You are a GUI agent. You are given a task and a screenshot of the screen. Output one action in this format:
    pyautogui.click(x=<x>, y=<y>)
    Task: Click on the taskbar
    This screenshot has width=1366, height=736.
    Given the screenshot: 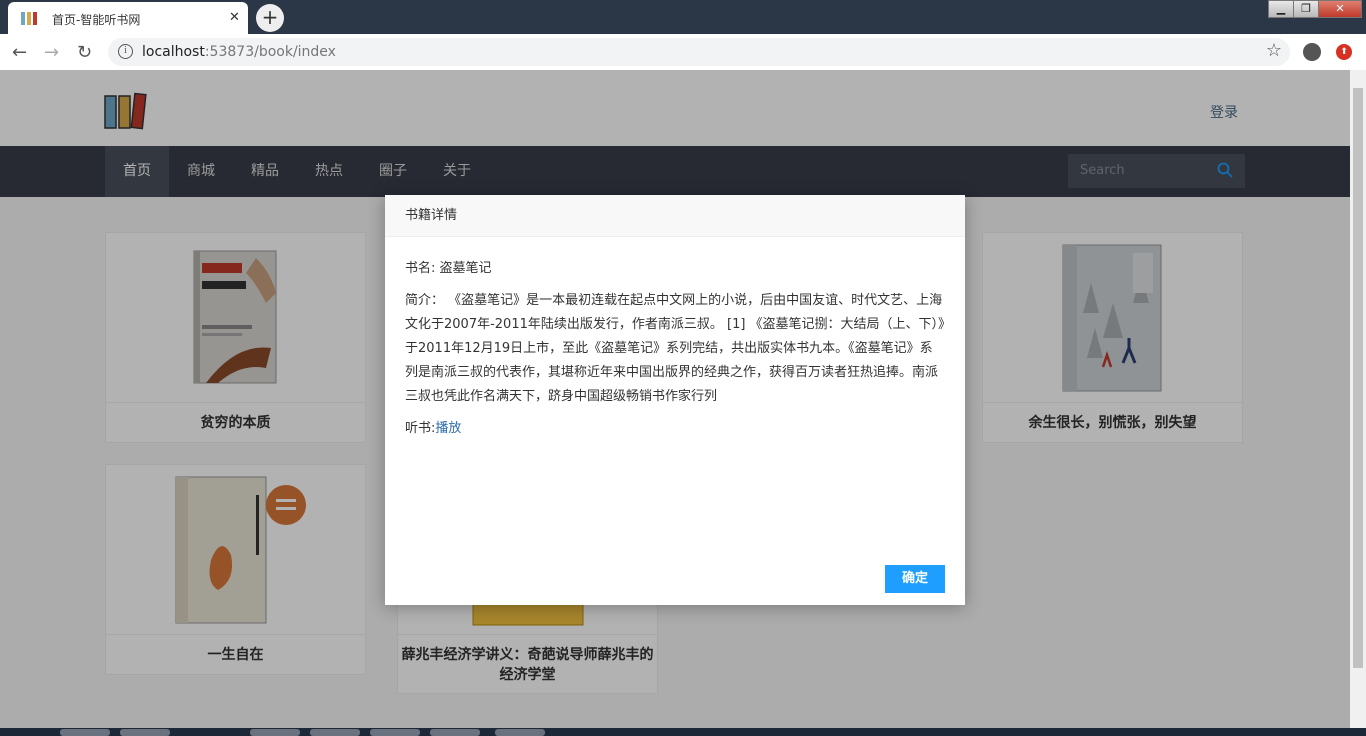 What is the action you would take?
    pyautogui.click(x=683, y=732)
    